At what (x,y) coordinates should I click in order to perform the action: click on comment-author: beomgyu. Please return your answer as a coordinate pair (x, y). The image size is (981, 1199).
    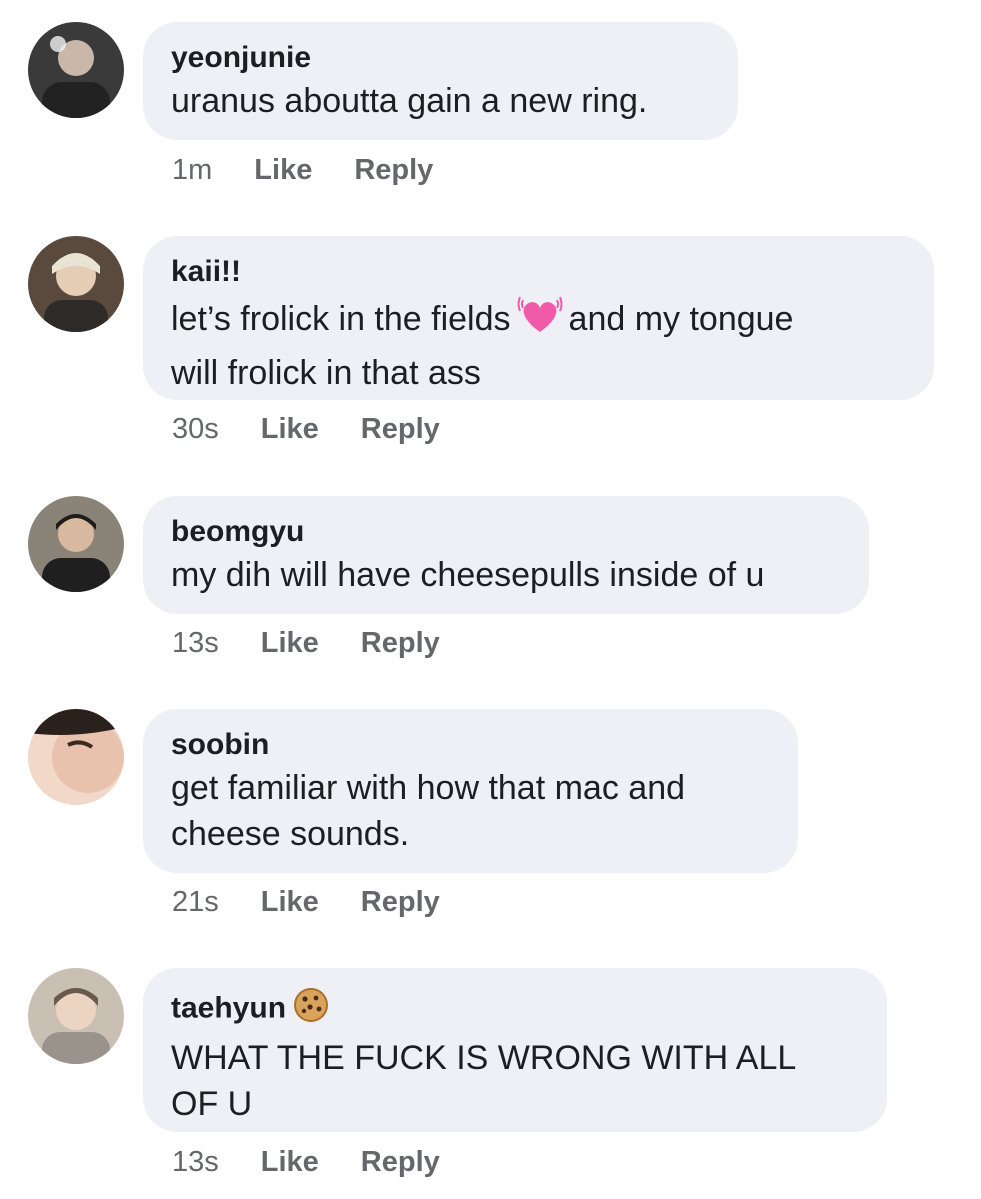
    Looking at the image, I should click on (506, 532).